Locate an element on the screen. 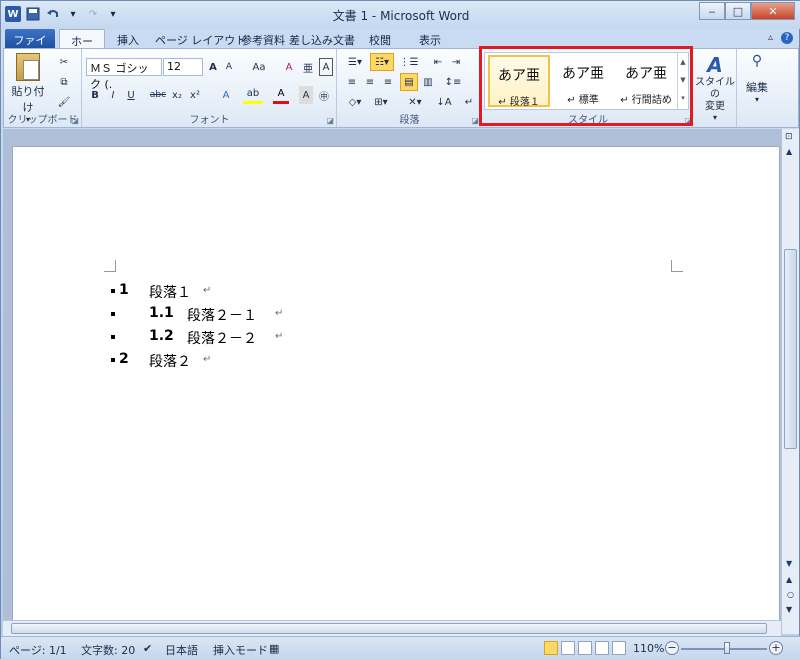 Image resolution: width=800 pixels, height=660 pixels. change-styles-button: A スタイルの 変更 ▾ is located at coordinates (715, 87).